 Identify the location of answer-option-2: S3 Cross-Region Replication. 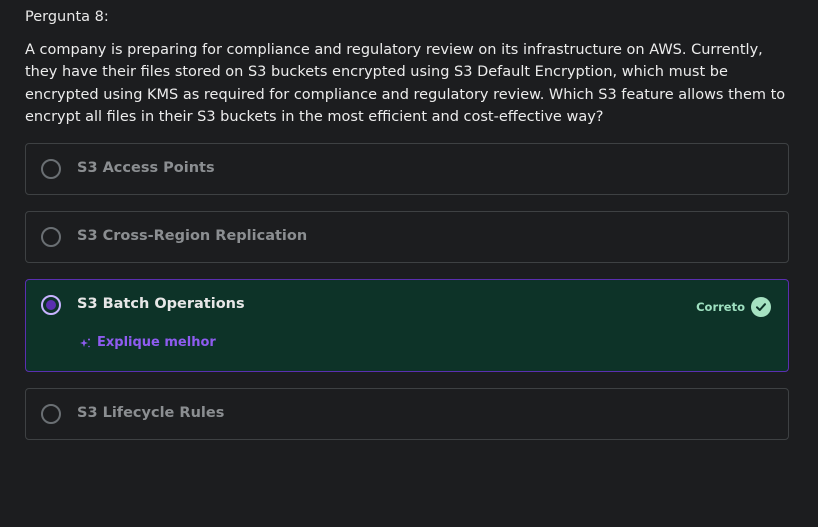
(407, 237).